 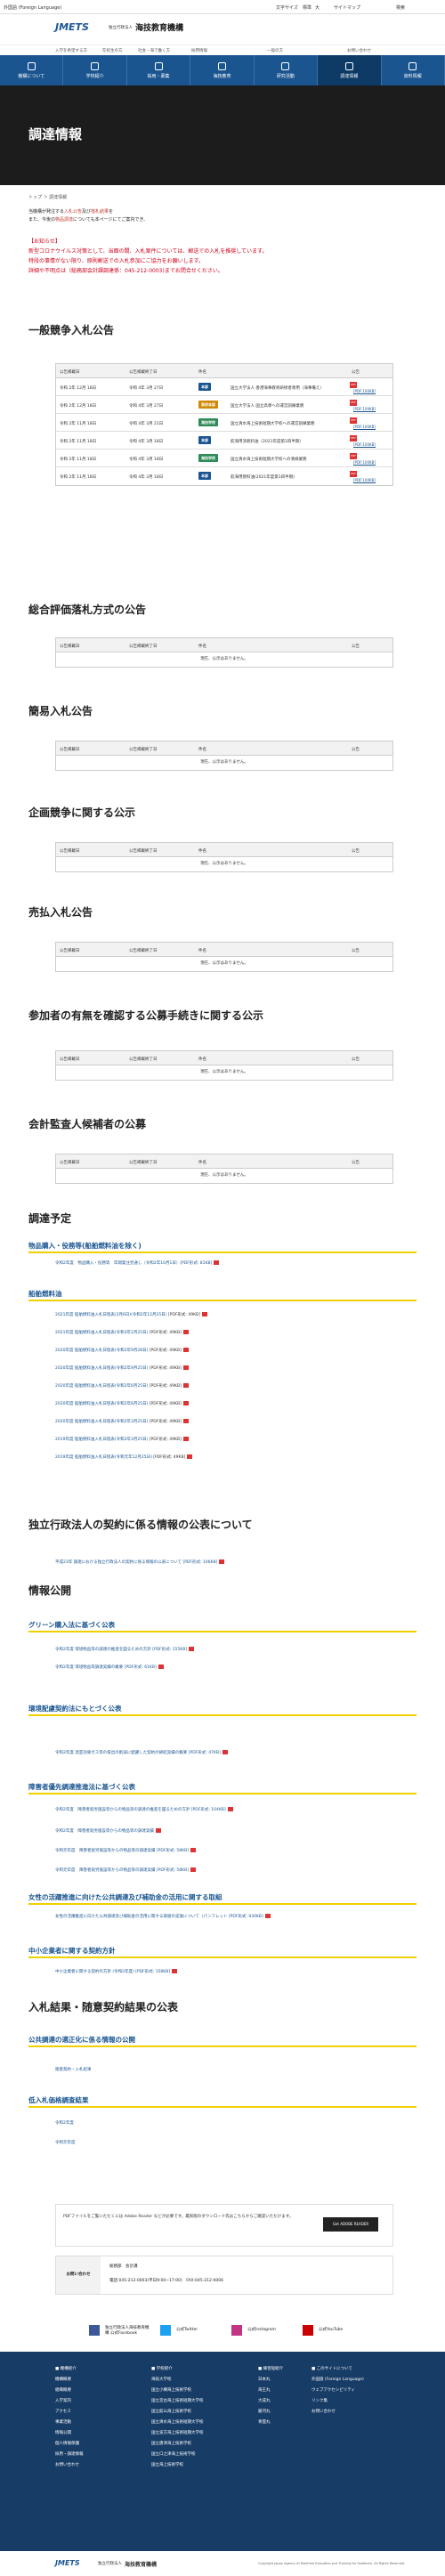 What do you see at coordinates (159, 65) in the screenshot?
I see `people-icon` at bounding box center [159, 65].